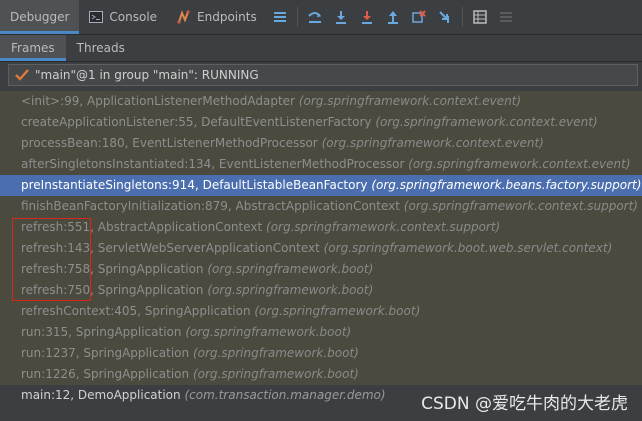  Describe the element at coordinates (227, 17) in the screenshot. I see `tab-endpoints-label: Endpoints` at that location.